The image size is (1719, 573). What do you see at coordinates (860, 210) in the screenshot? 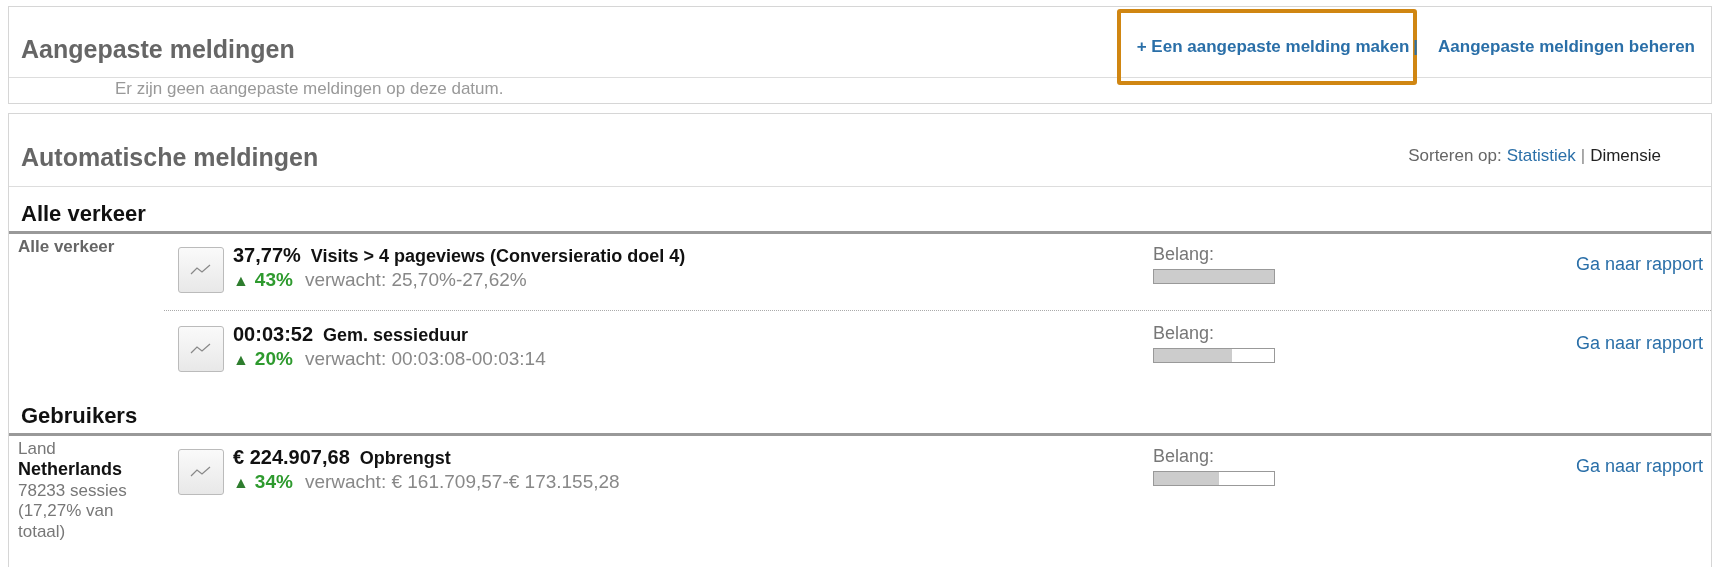
I see `group-title: Alle verkeer` at bounding box center [860, 210].